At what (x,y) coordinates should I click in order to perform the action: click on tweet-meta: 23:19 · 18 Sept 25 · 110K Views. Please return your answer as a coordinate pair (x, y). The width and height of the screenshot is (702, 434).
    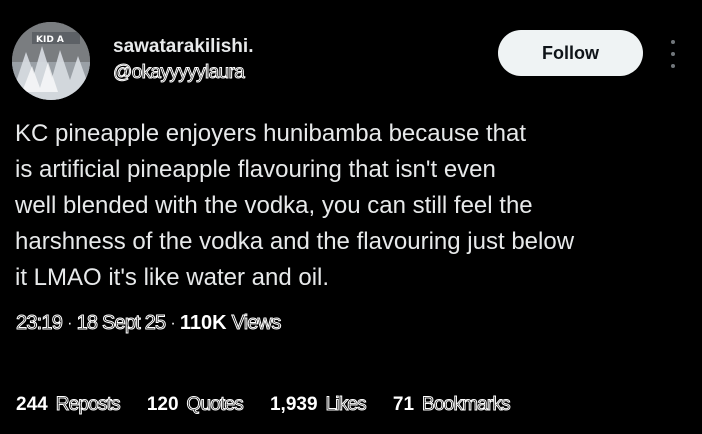
    Looking at the image, I should click on (148, 323).